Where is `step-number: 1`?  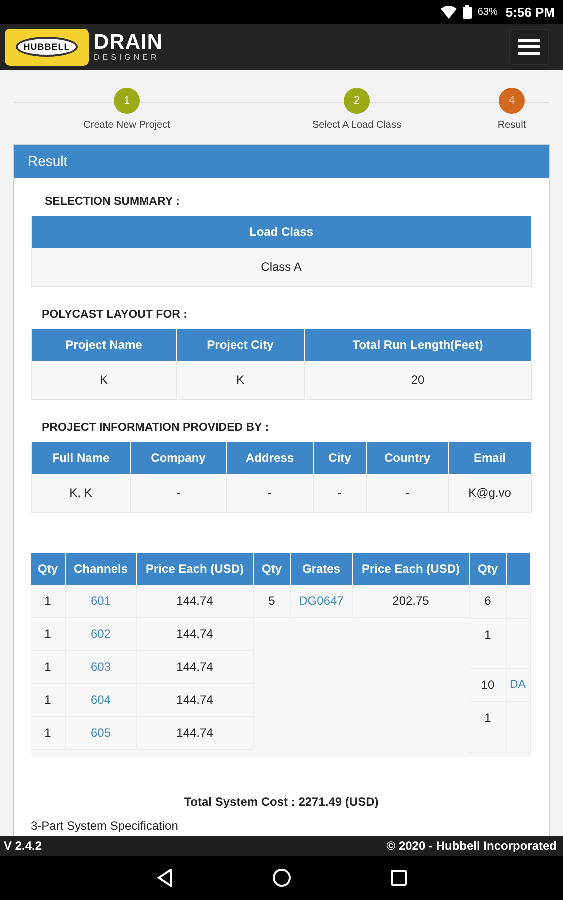
step-number: 1 is located at coordinates (127, 101).